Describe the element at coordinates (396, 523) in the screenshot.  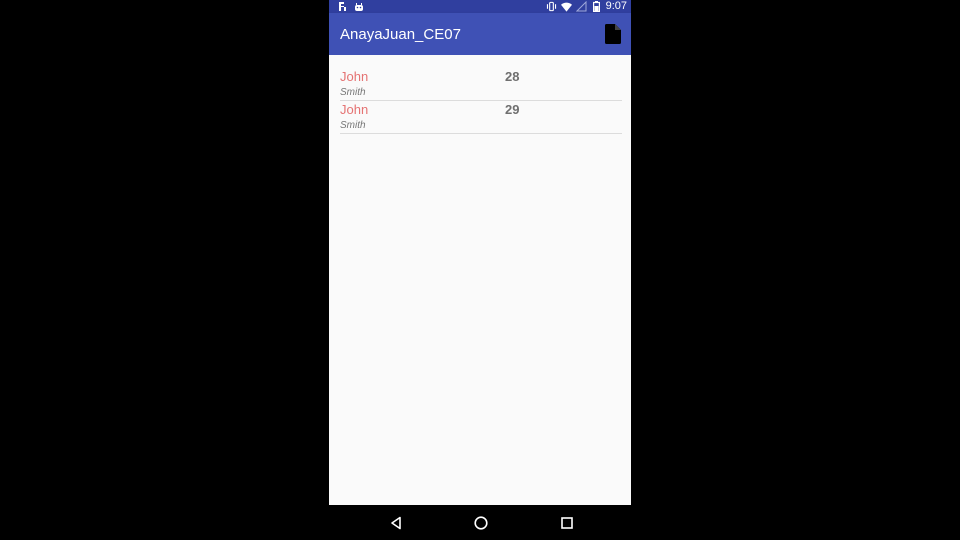
I see `back-icon` at that location.